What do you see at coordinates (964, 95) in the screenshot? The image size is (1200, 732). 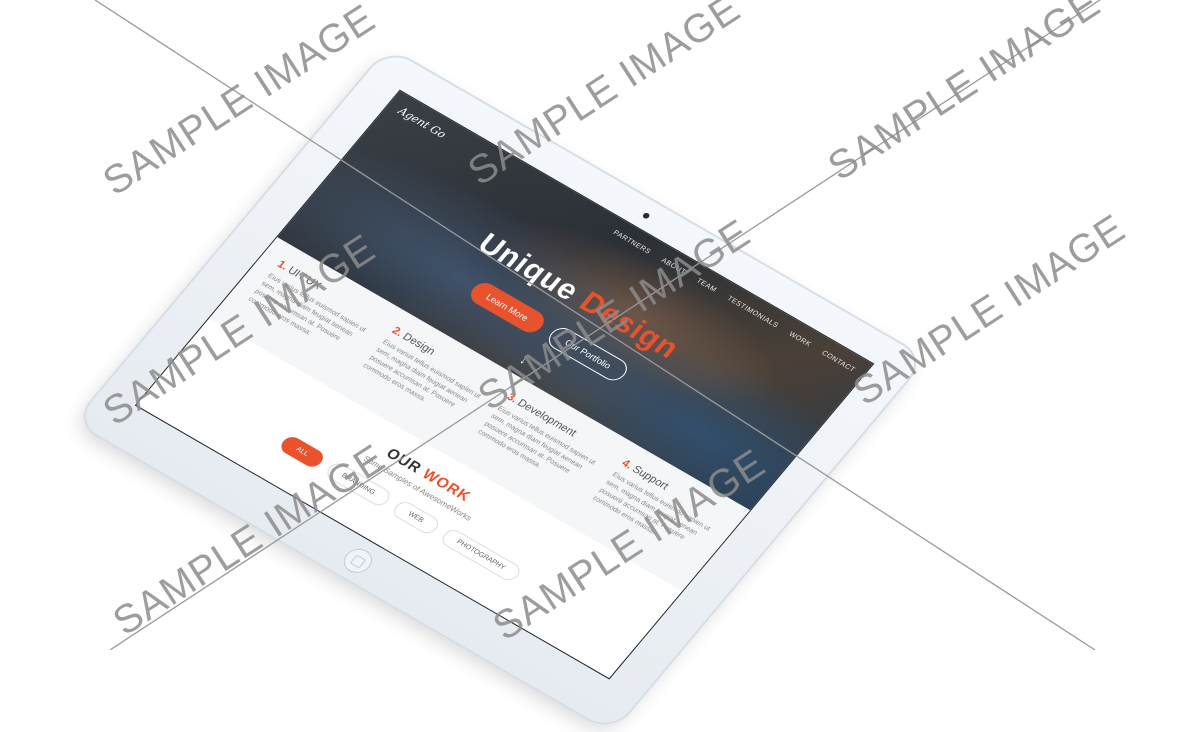 I see `watermark-text: SAMPLE IMAGE` at bounding box center [964, 95].